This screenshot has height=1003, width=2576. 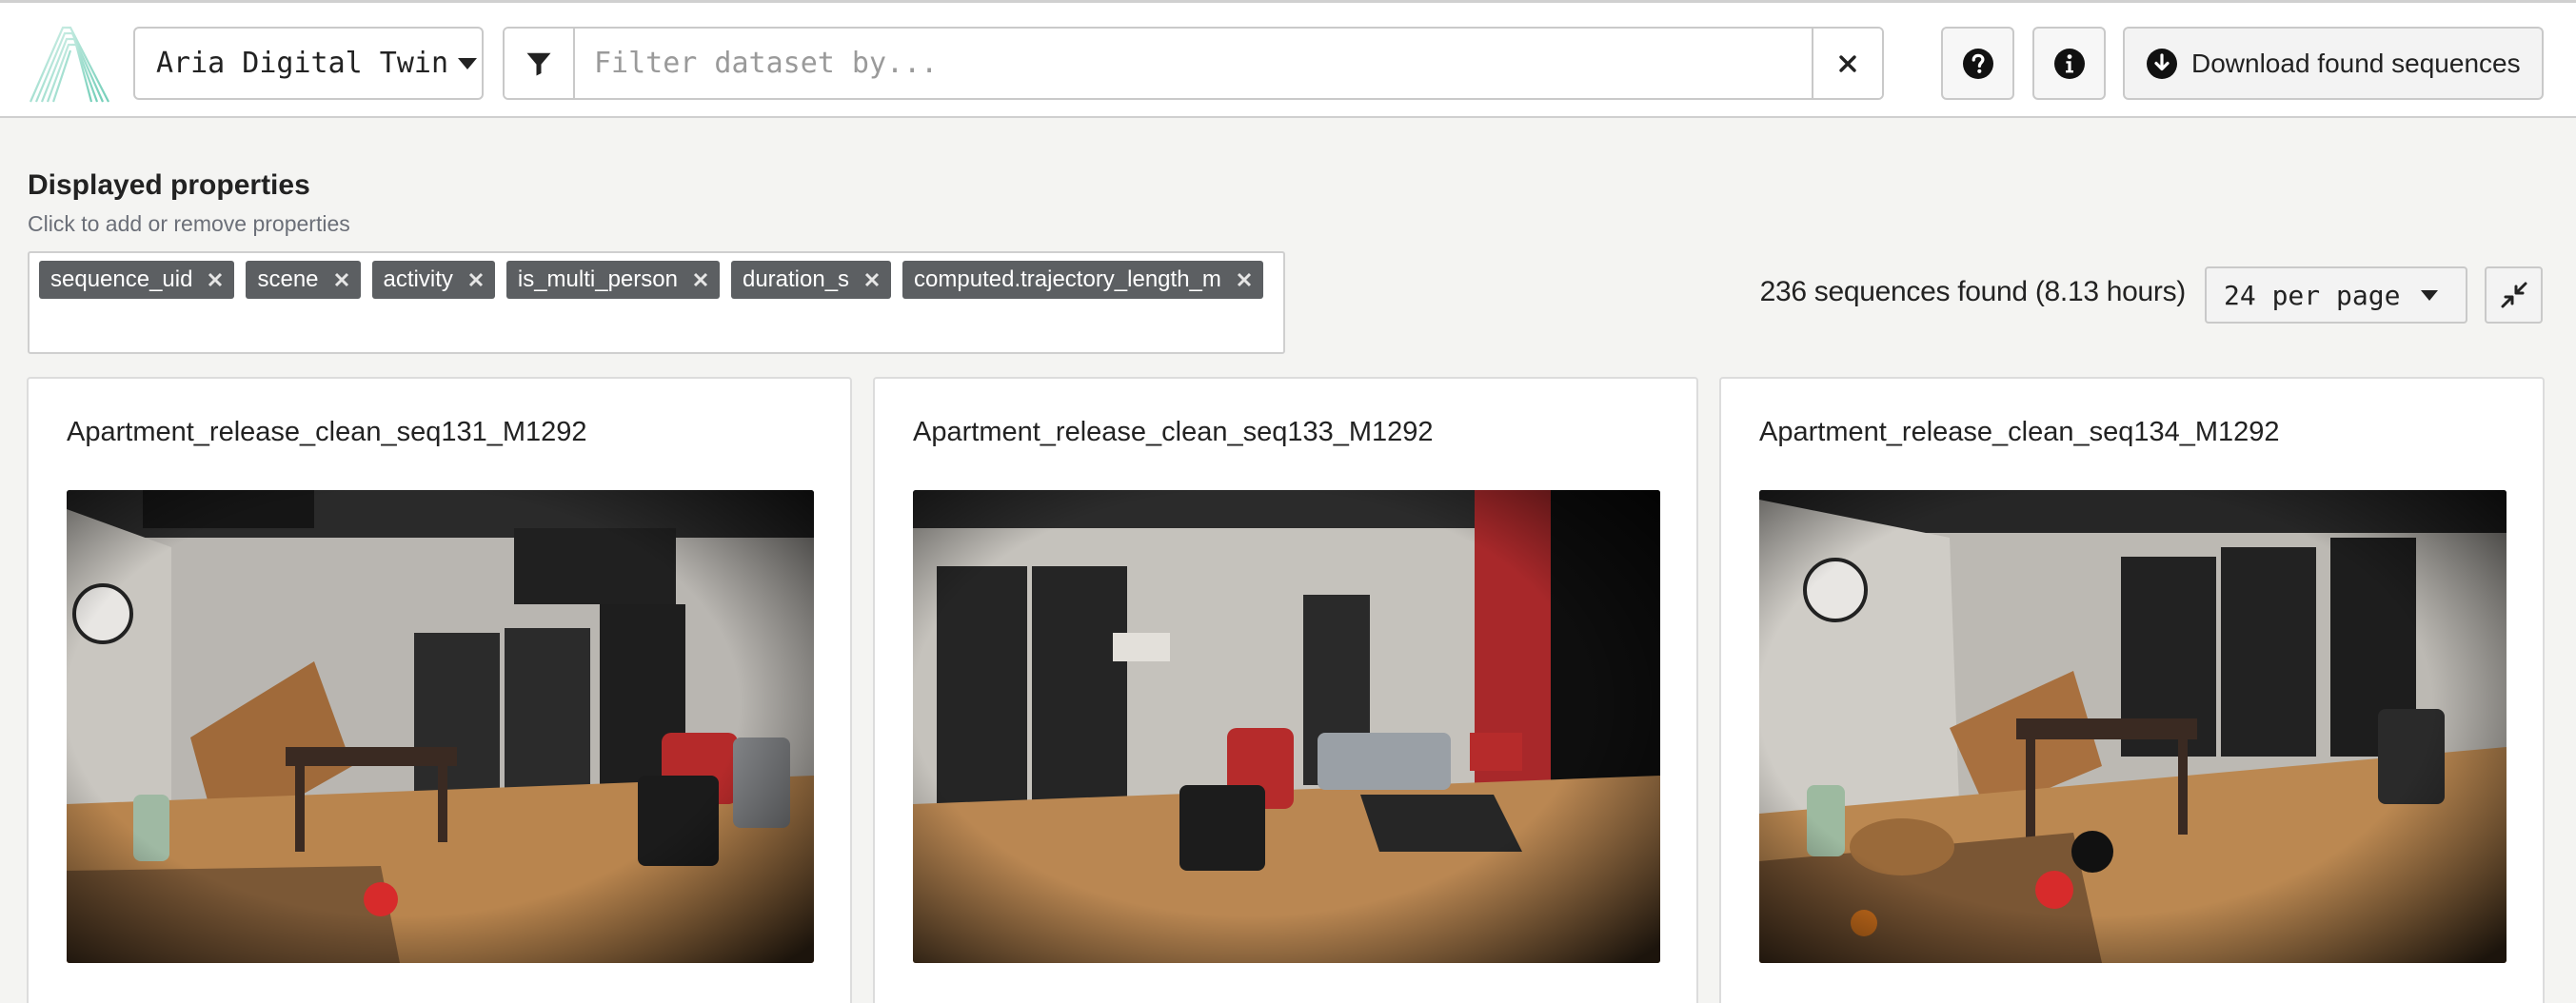 What do you see at coordinates (2356, 63) in the screenshot?
I see `download-button-label: Download found sequences` at bounding box center [2356, 63].